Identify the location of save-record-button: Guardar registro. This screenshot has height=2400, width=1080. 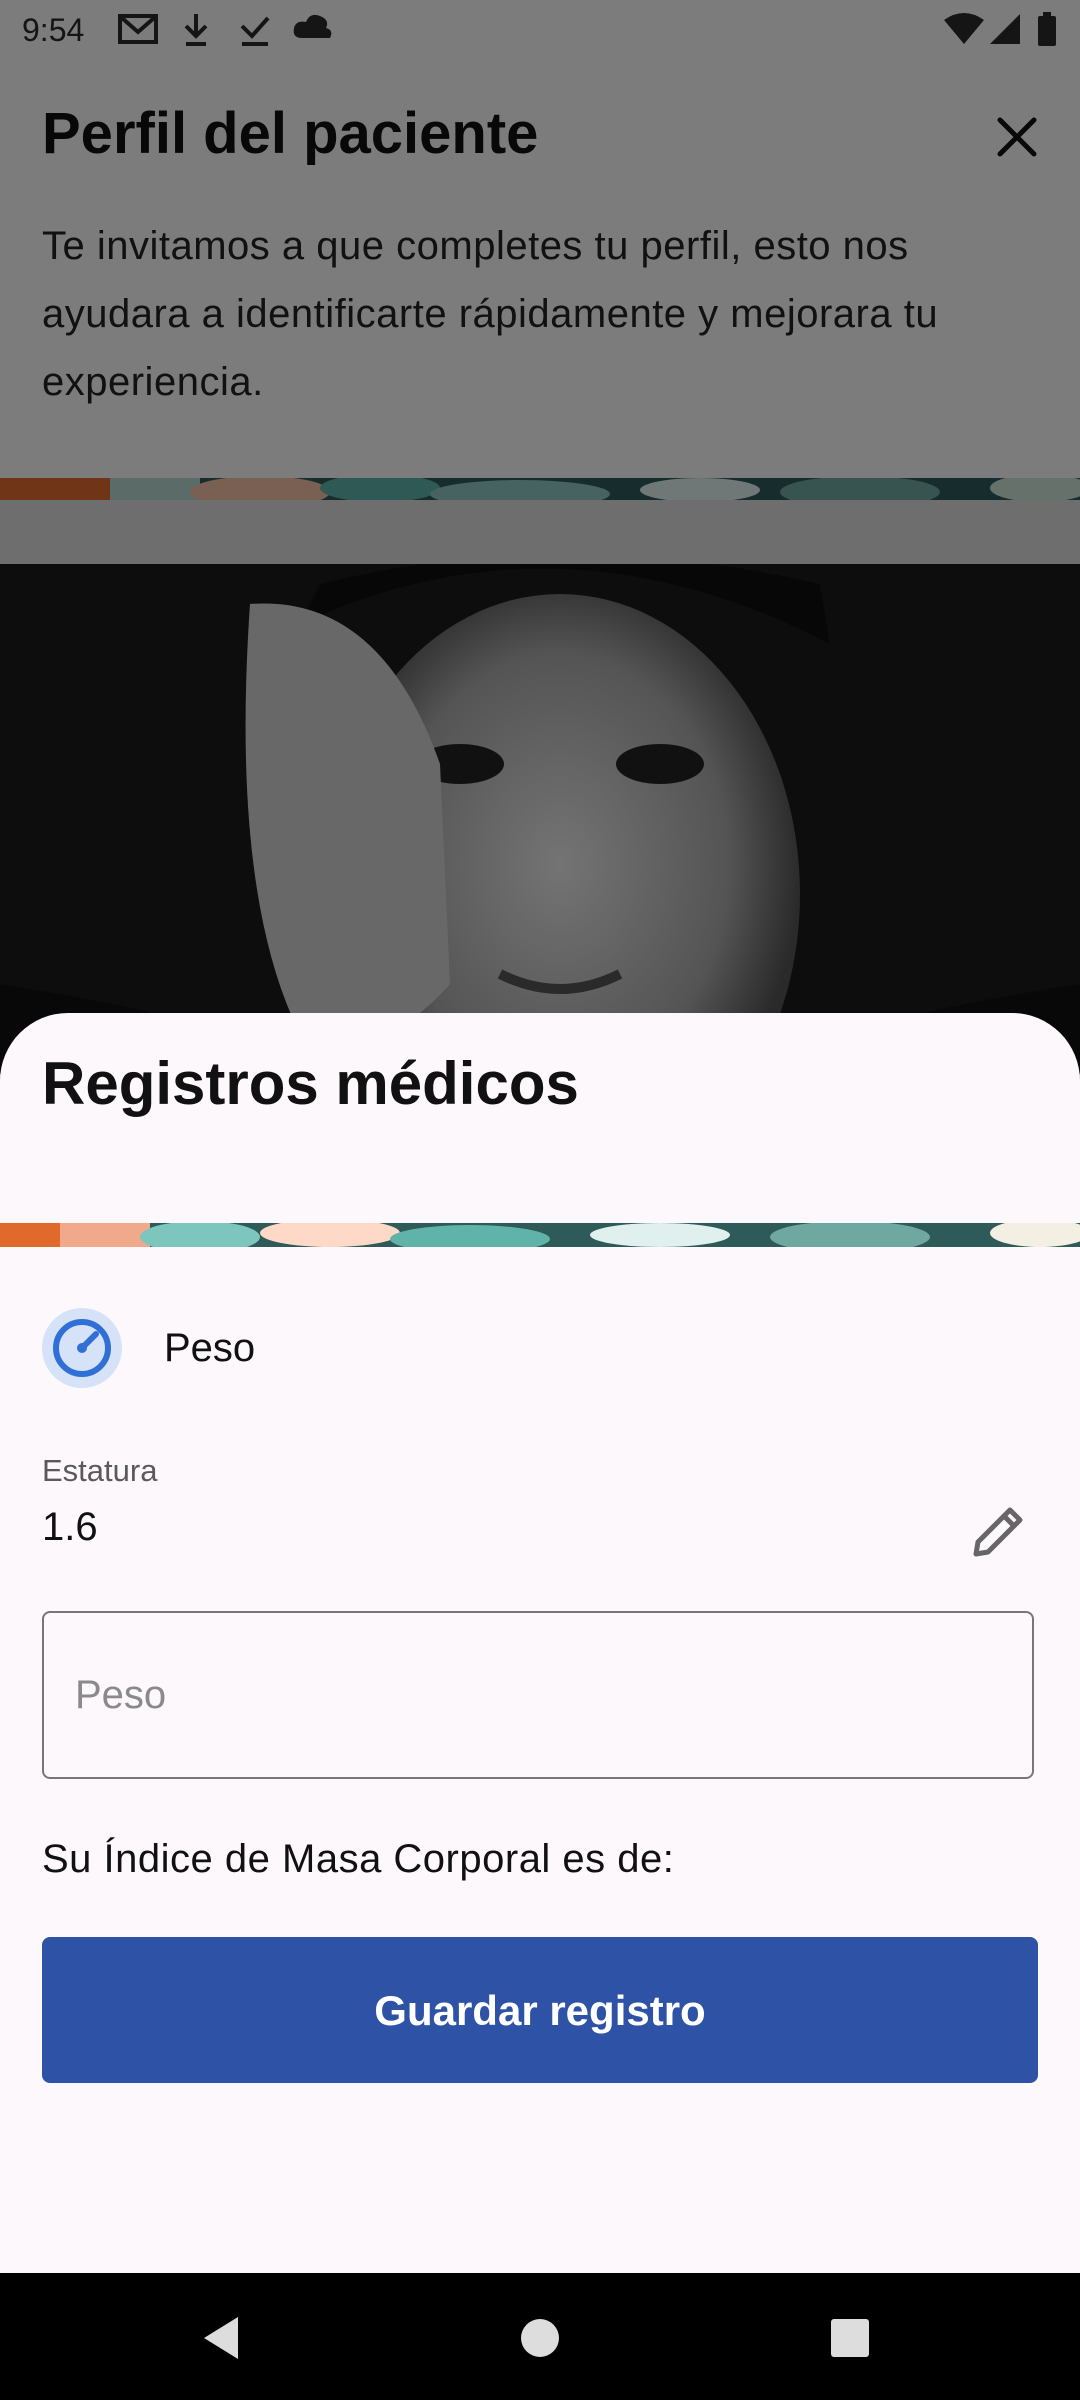
(540, 2010).